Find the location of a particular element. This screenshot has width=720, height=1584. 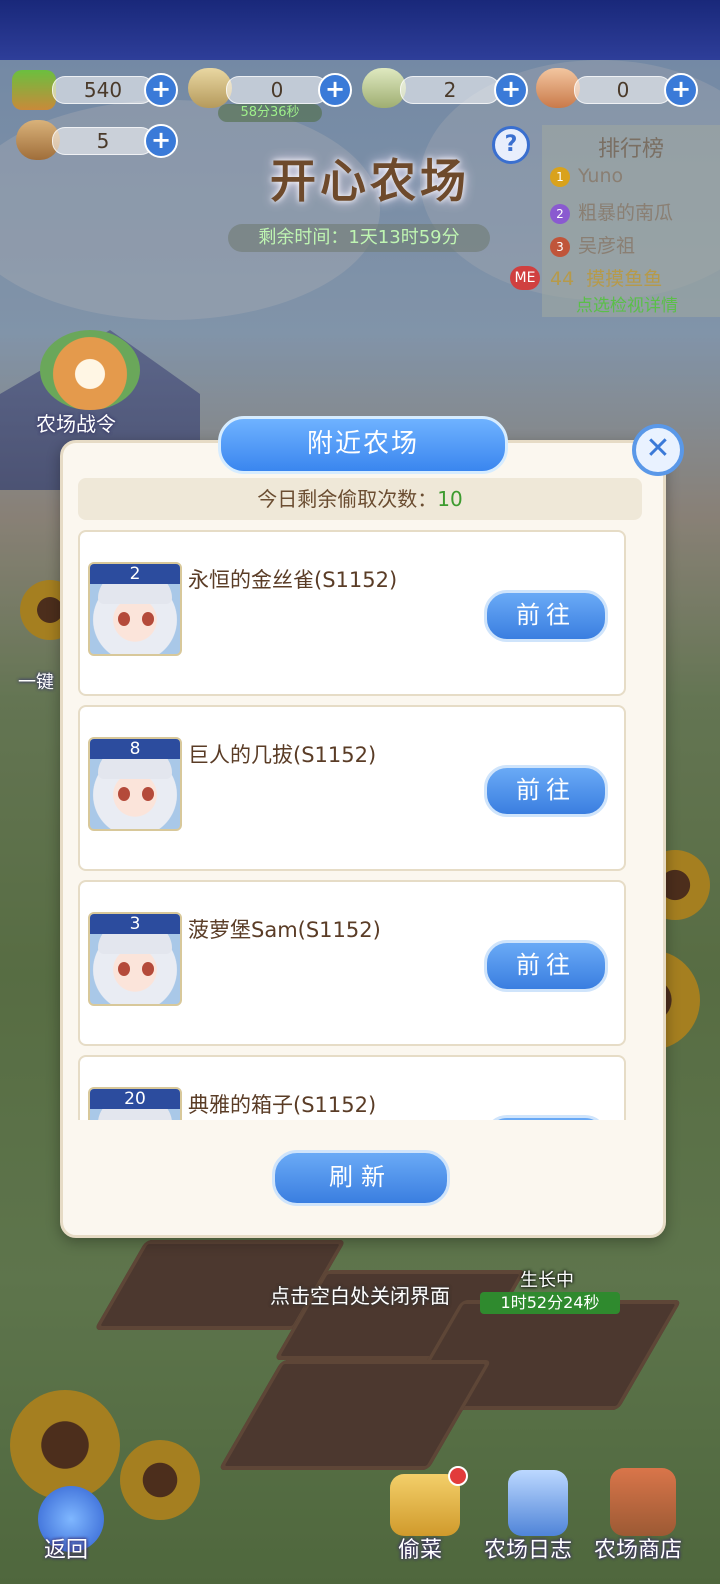

feed-count: 0 is located at coordinates (623, 90).